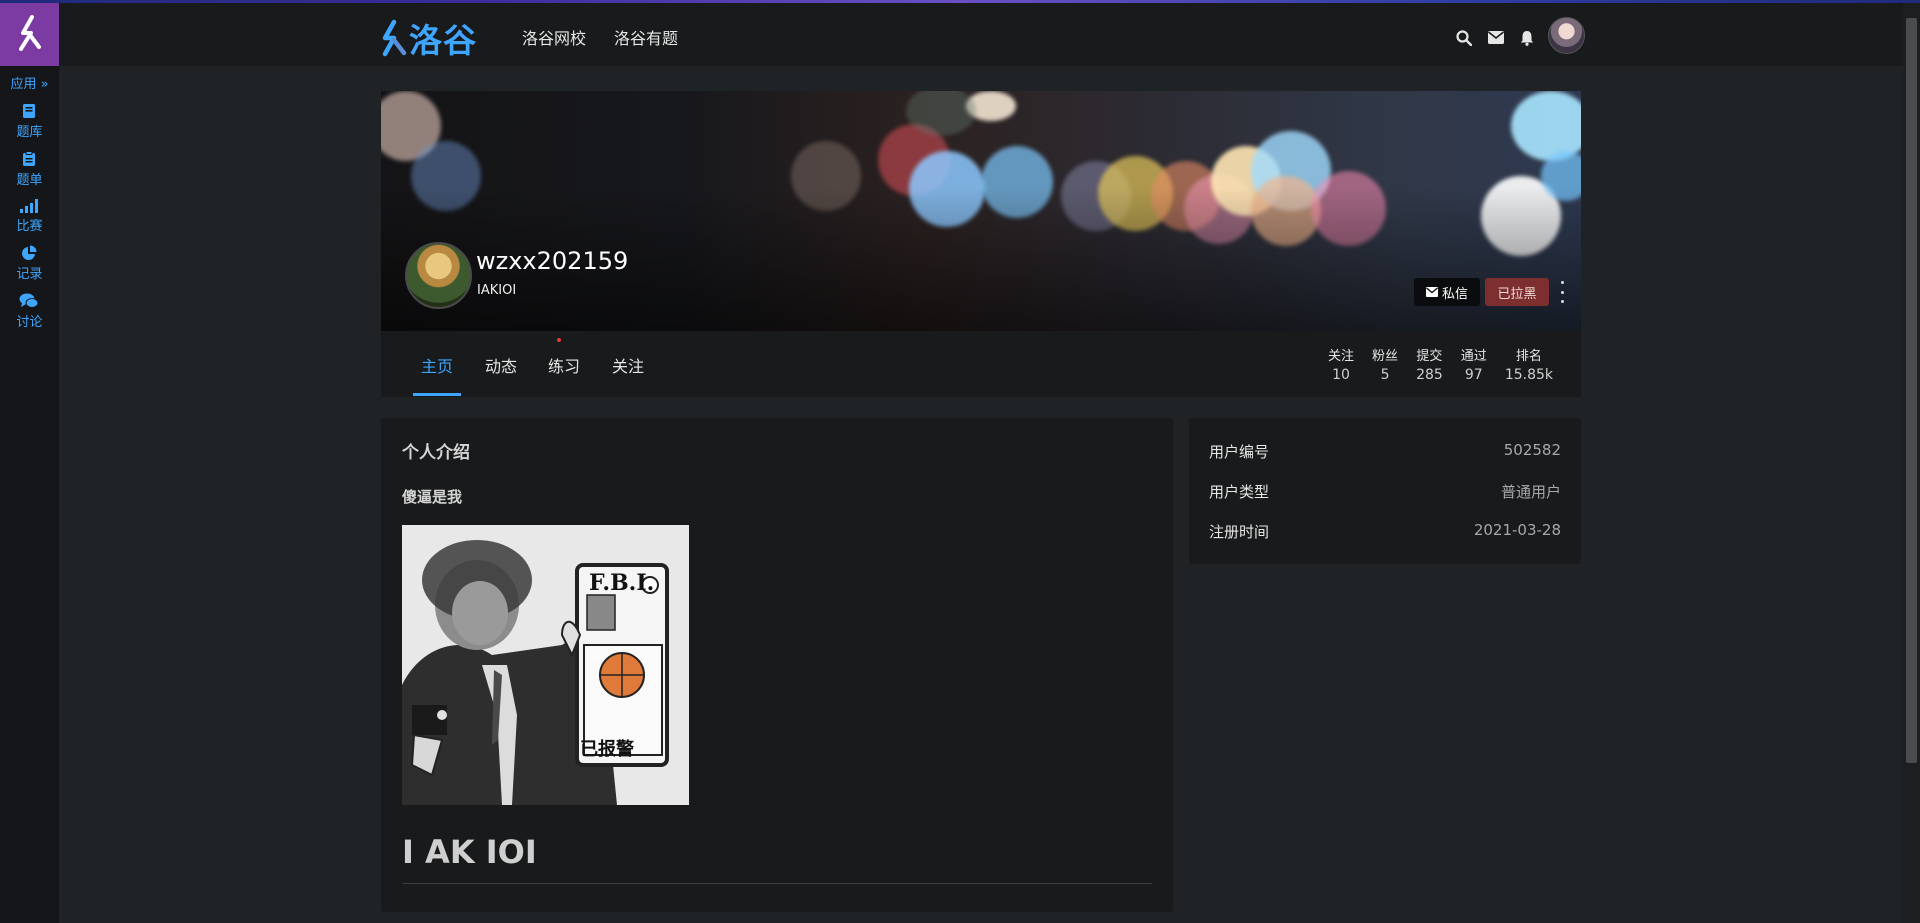  Describe the element at coordinates (1454, 293) in the screenshot. I see `private-message-label: 私信` at that location.